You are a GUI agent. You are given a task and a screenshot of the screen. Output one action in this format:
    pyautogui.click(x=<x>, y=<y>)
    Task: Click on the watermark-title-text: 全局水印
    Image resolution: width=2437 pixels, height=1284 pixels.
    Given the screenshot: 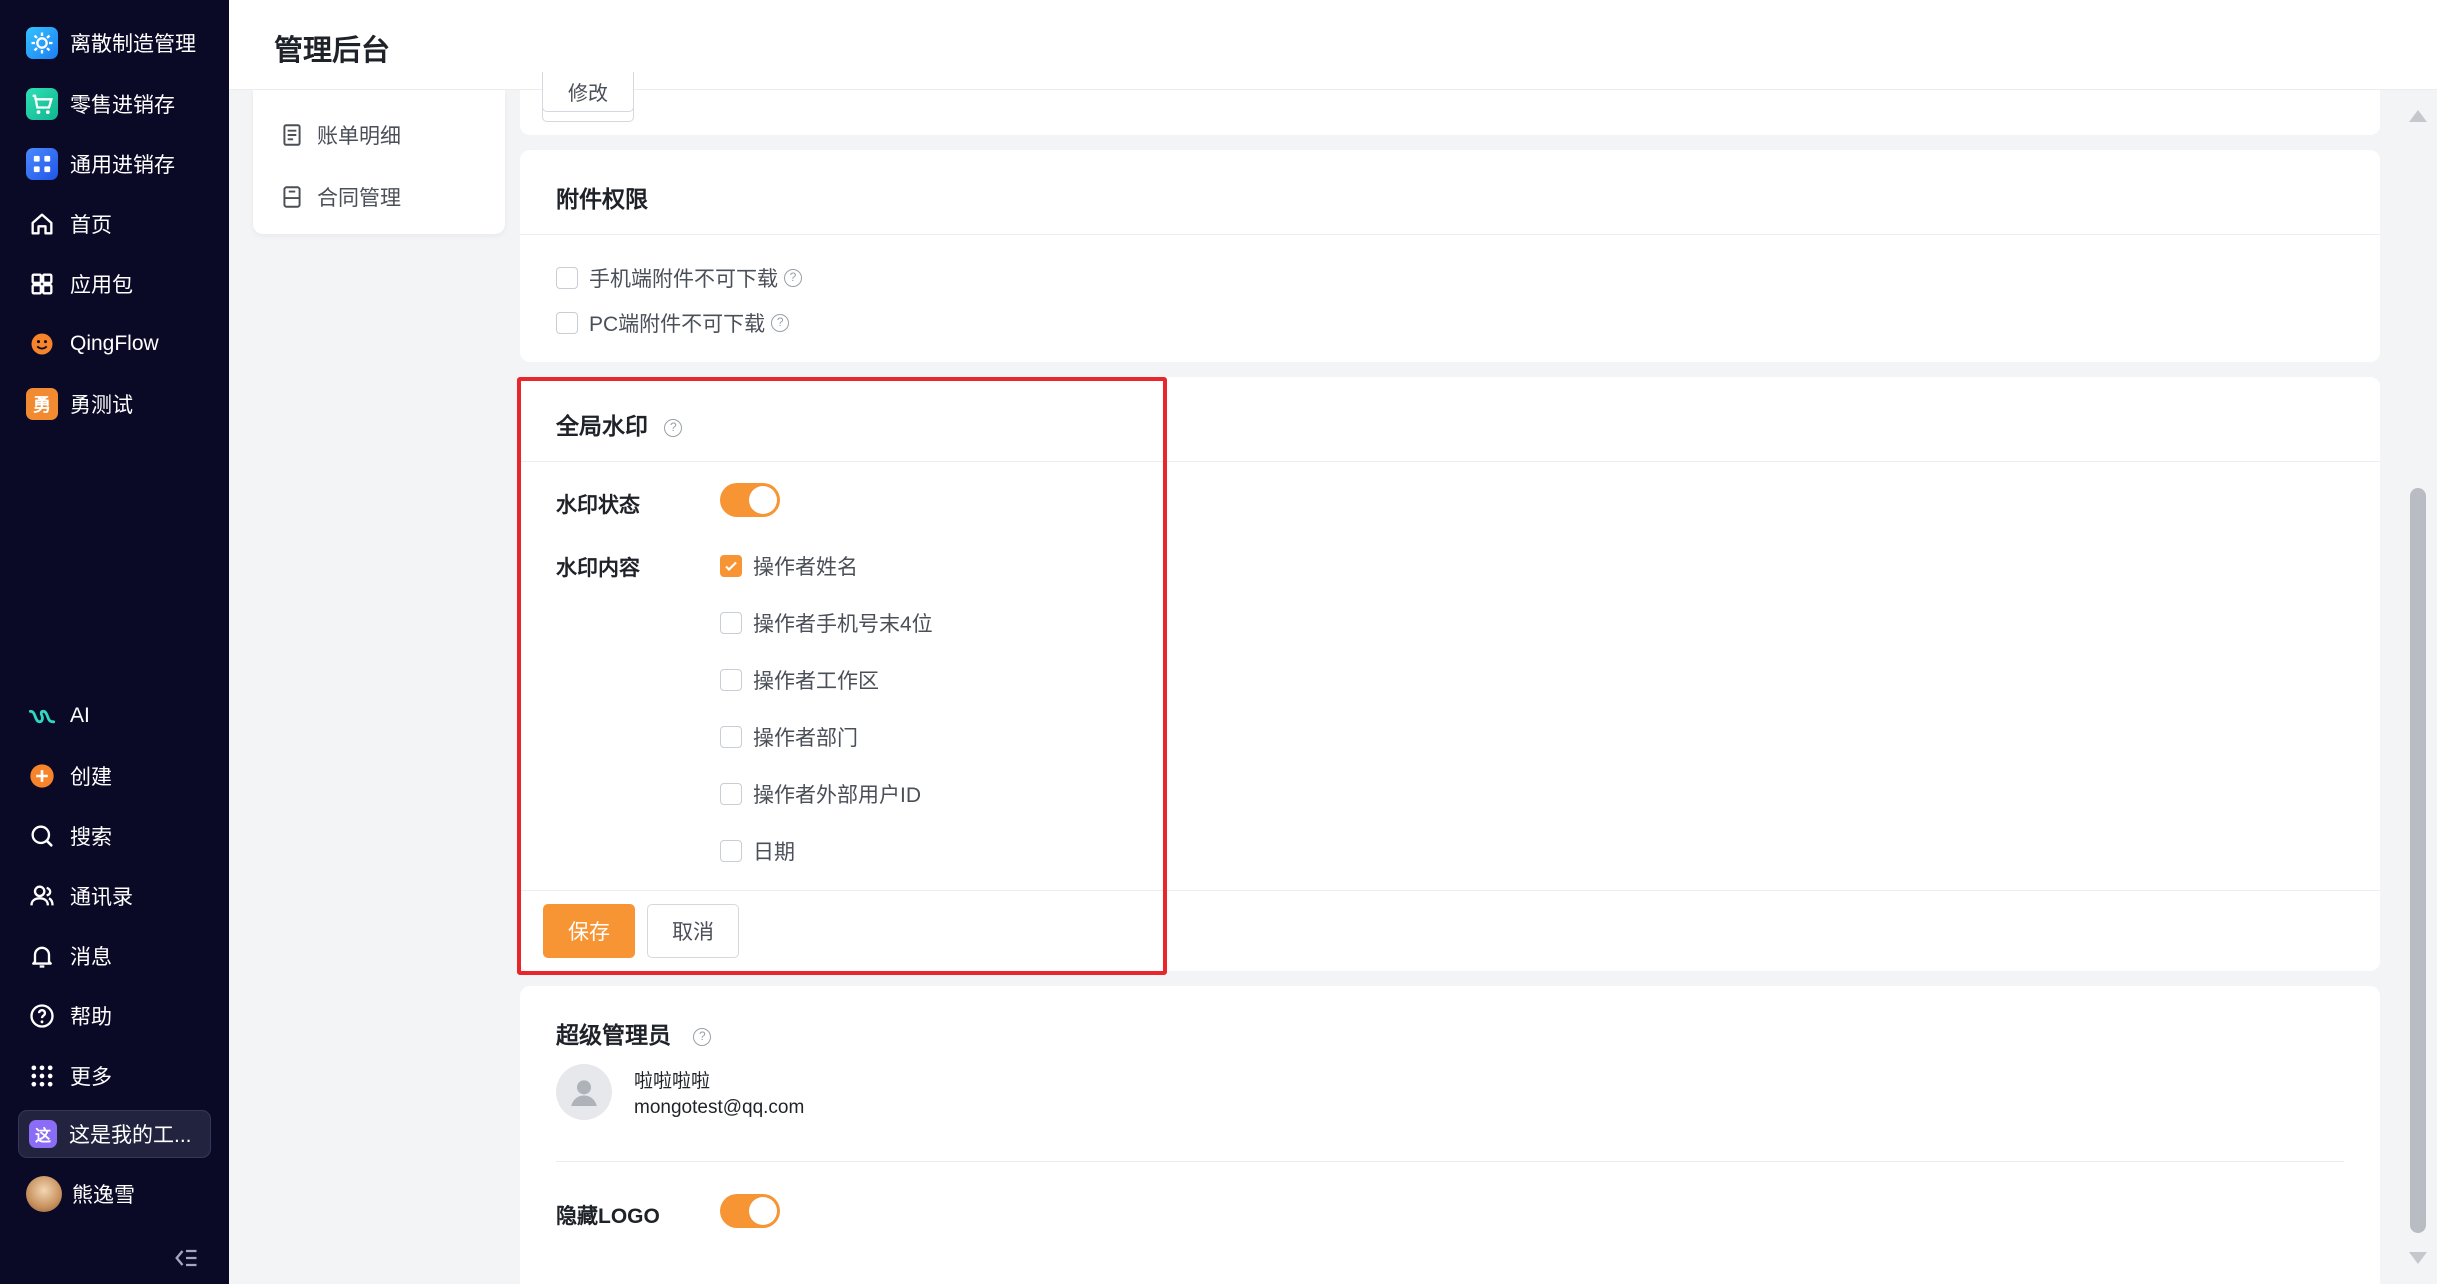 What is the action you would take?
    pyautogui.click(x=602, y=426)
    